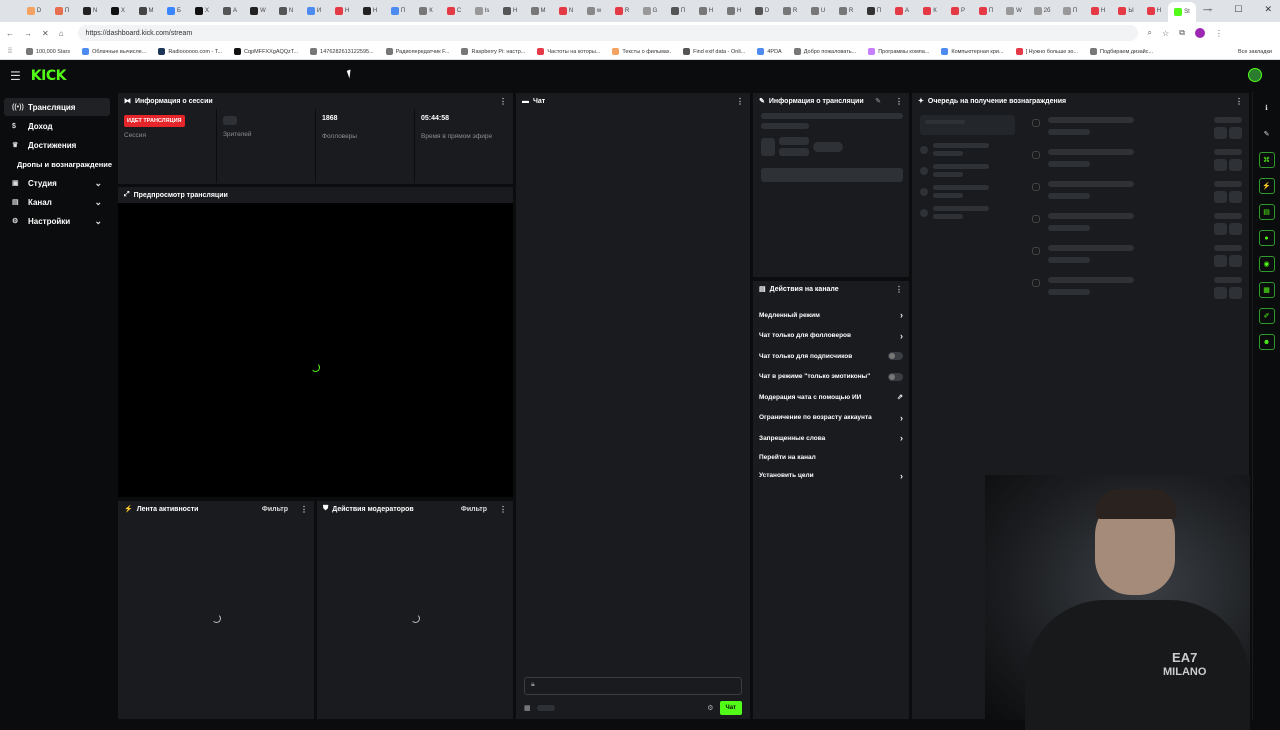 Image resolution: width=1280 pixels, height=730 pixels. What do you see at coordinates (1267, 108) in the screenshot?
I see `info-icon: ℹ` at bounding box center [1267, 108].